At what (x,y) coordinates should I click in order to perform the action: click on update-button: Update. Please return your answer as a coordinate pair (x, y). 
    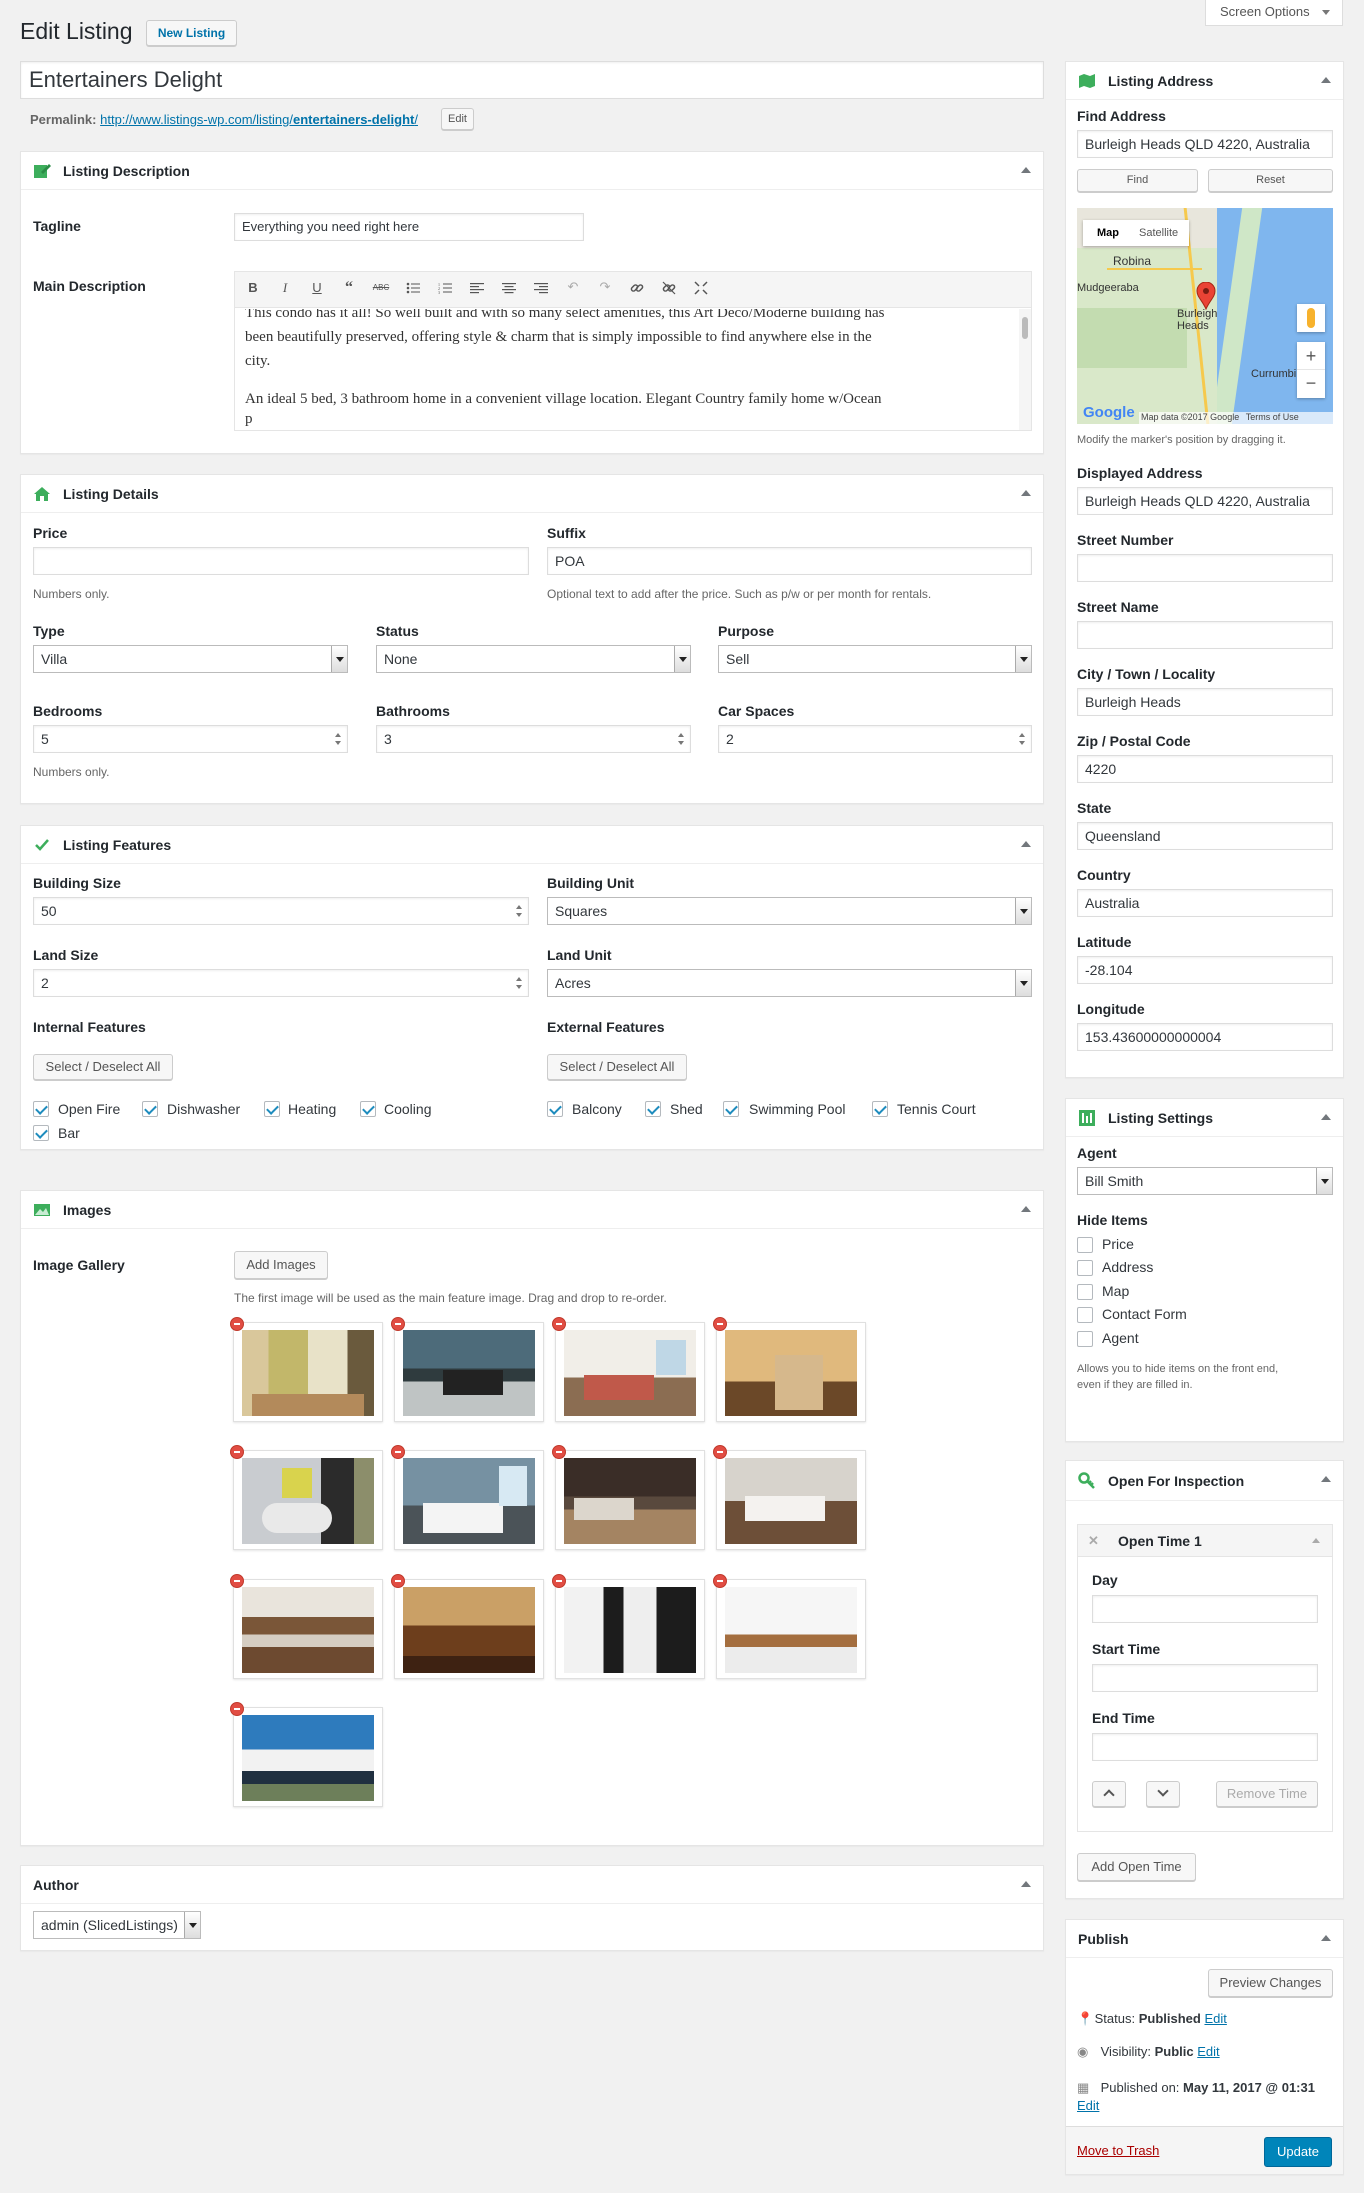
    Looking at the image, I should click on (1298, 2152).